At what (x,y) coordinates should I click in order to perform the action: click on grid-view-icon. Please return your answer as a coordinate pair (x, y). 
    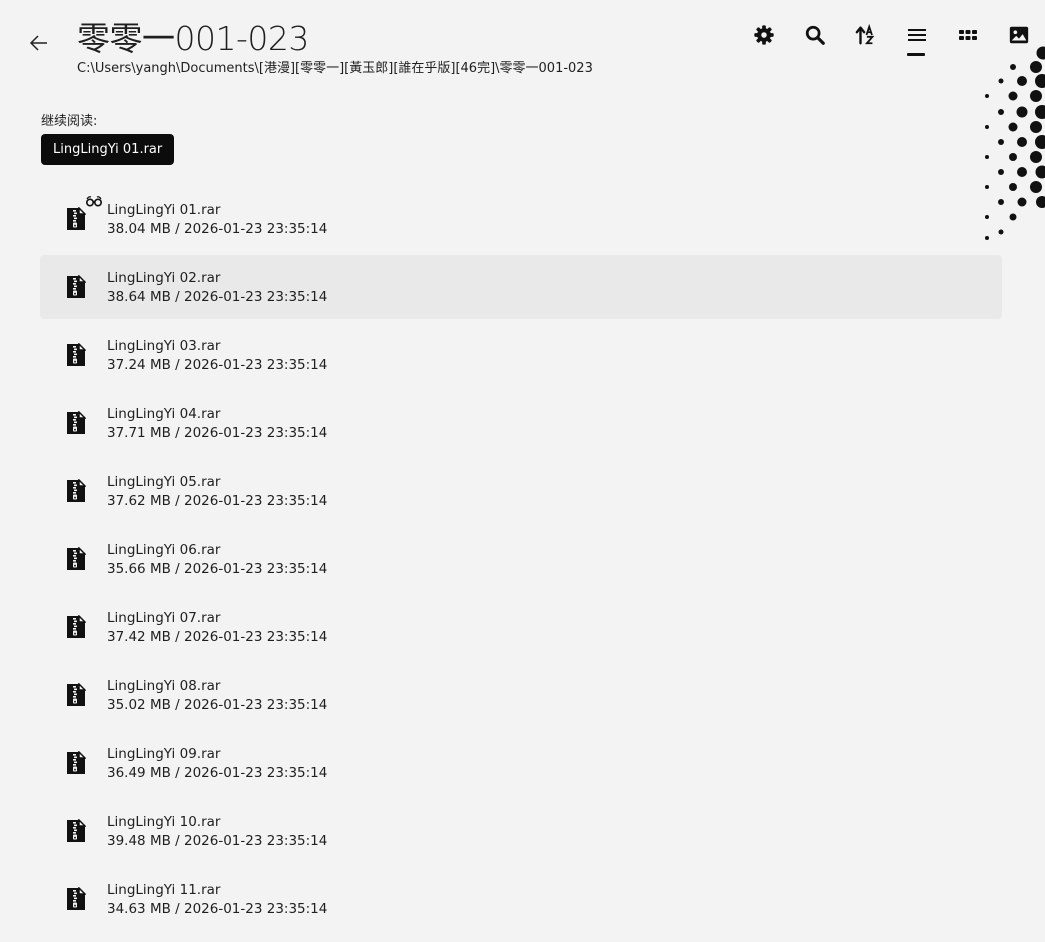
    Looking at the image, I should click on (967, 35).